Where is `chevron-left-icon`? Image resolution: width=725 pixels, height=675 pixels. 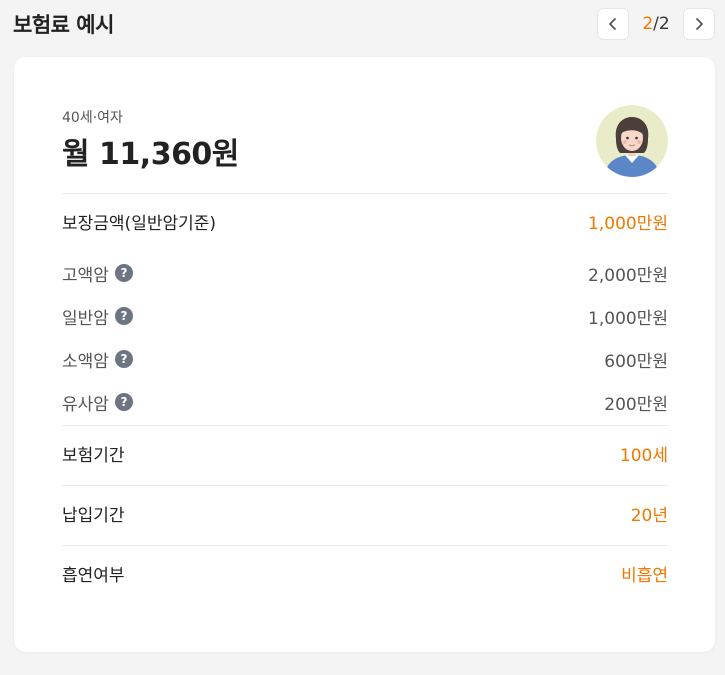
chevron-left-icon is located at coordinates (612, 24).